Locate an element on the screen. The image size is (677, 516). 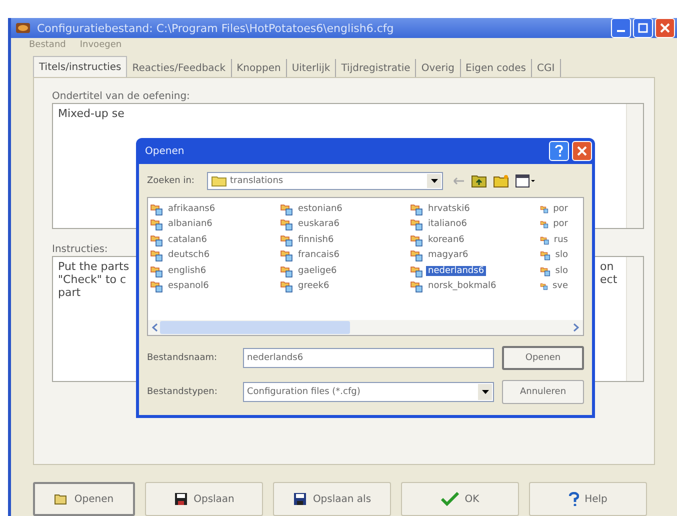
maximize-button is located at coordinates (643, 28).